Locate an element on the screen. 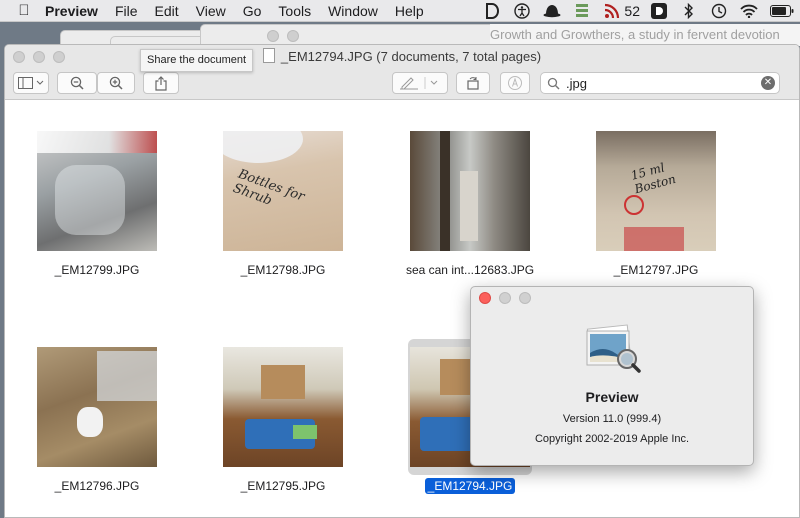 The image size is (800, 518). search-field: ✕ is located at coordinates (660, 83).